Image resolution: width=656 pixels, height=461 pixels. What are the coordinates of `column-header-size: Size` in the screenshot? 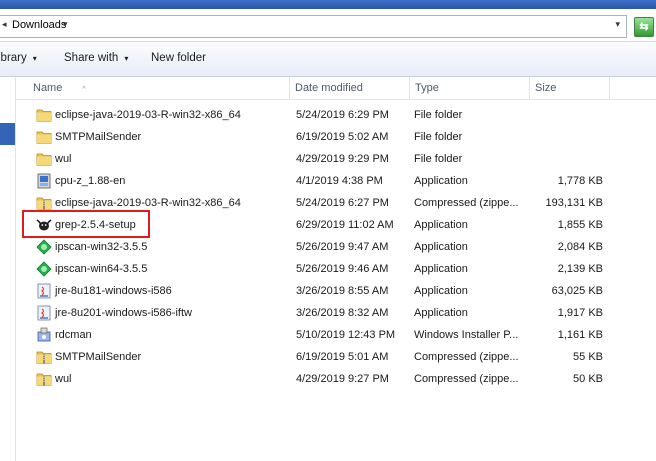 It's located at (570, 88).